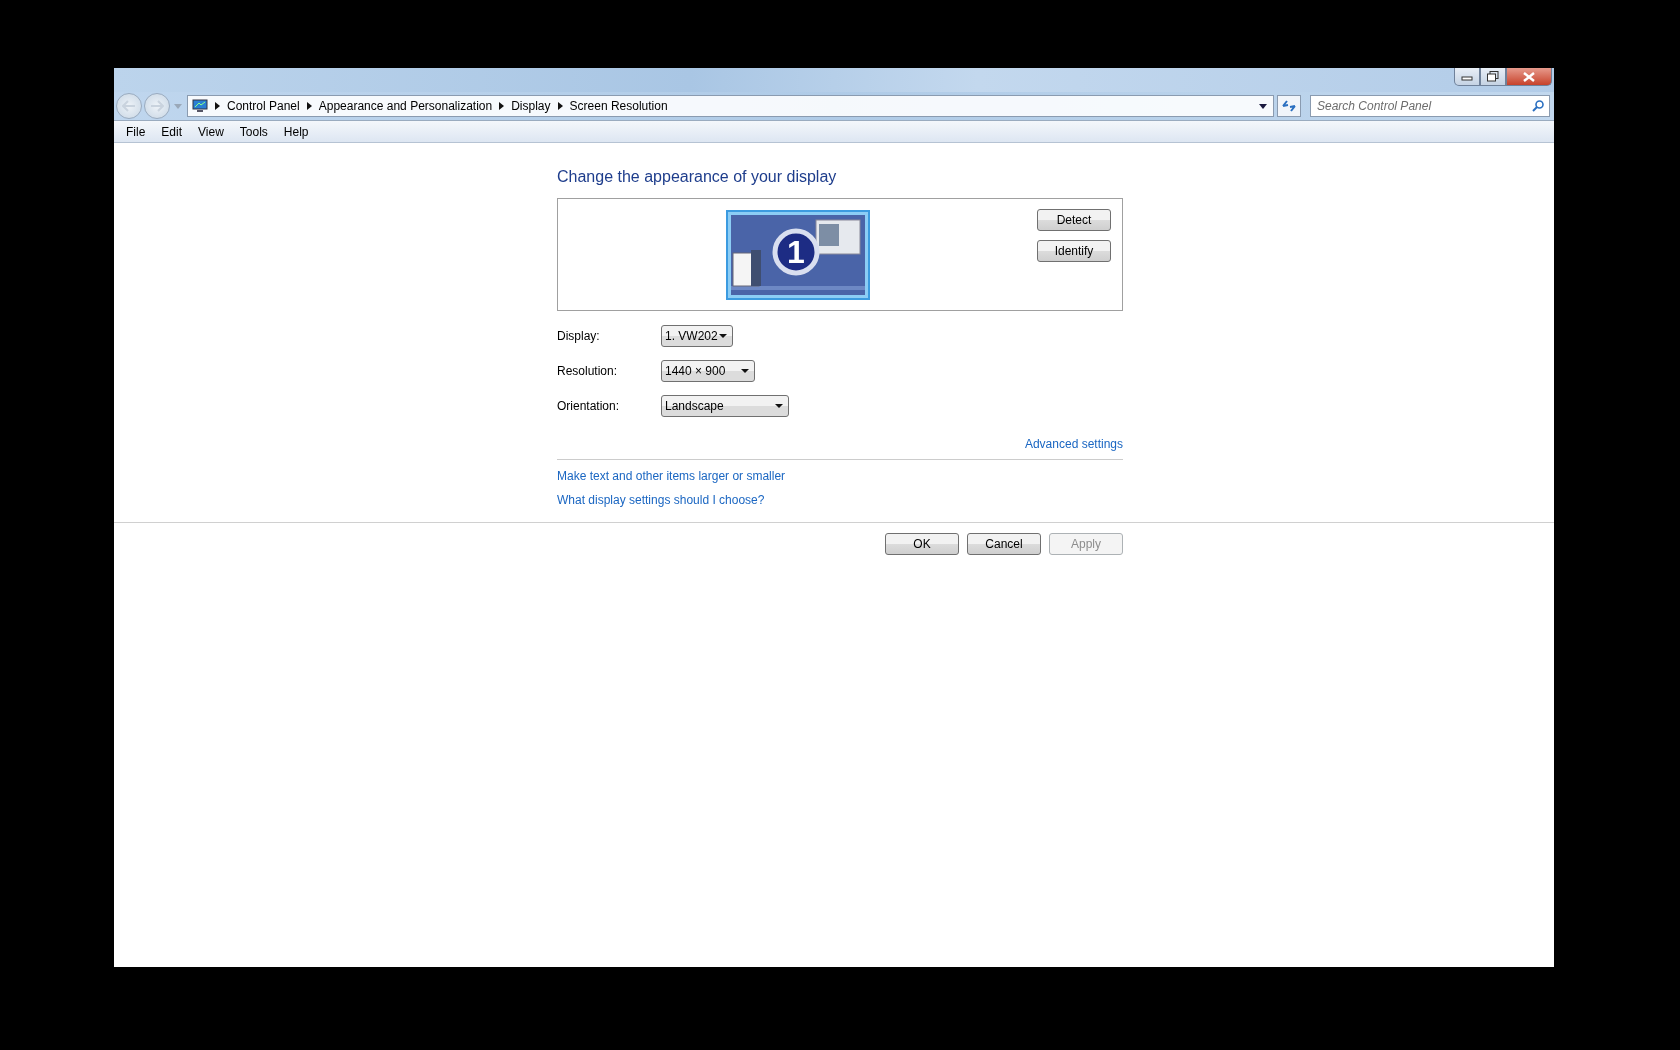 This screenshot has height=1050, width=1680. What do you see at coordinates (588, 371) in the screenshot?
I see `setting-label: Resolution:` at bounding box center [588, 371].